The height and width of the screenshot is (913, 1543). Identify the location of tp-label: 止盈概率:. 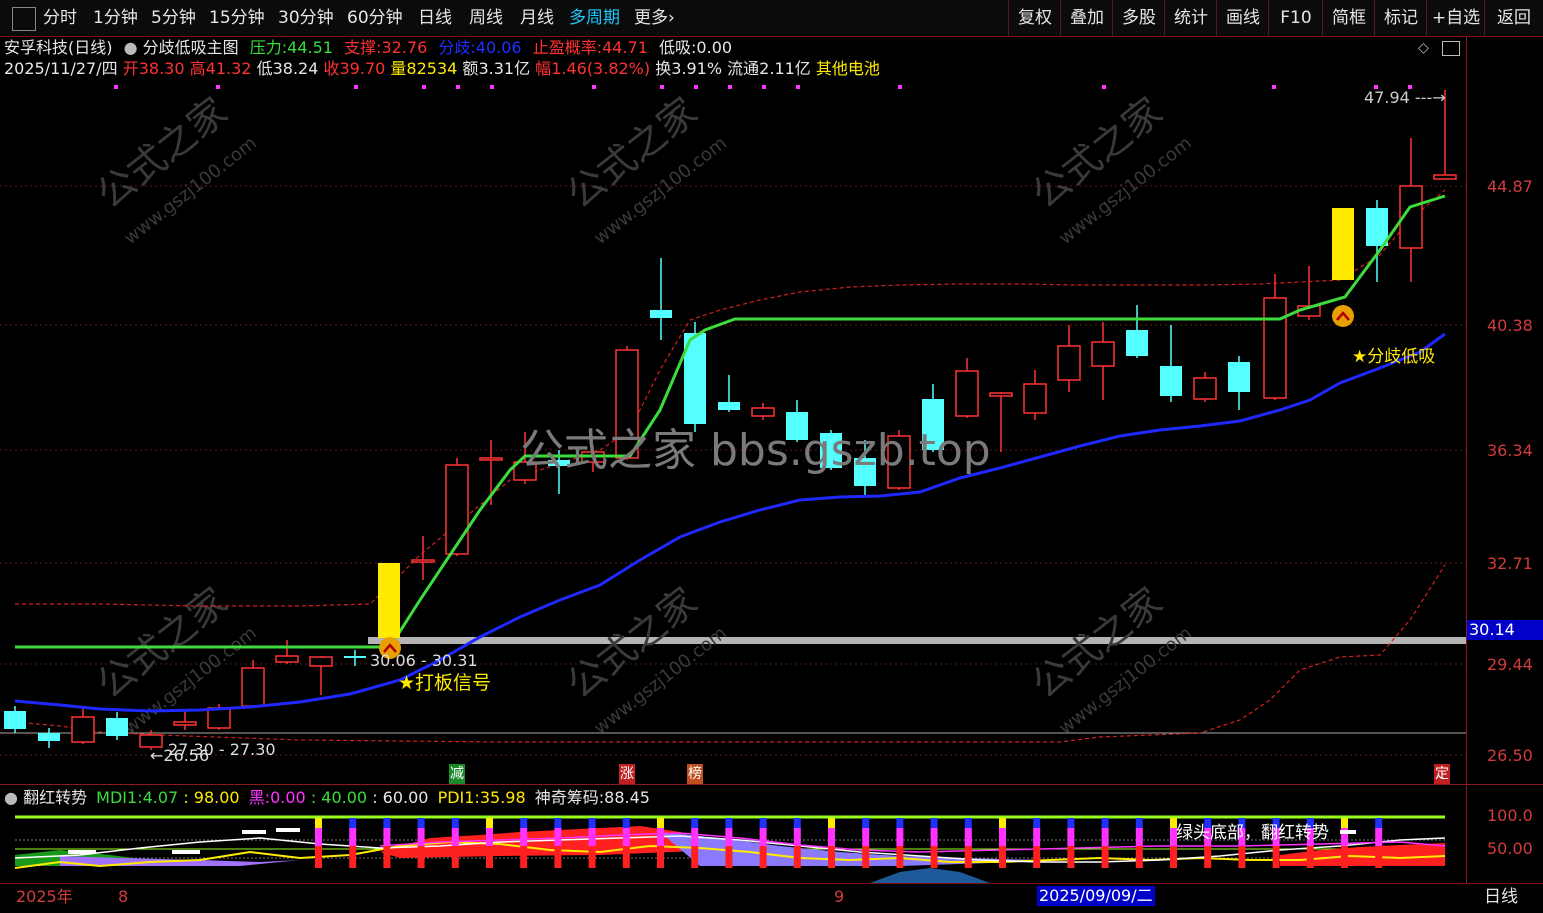
(567, 47).